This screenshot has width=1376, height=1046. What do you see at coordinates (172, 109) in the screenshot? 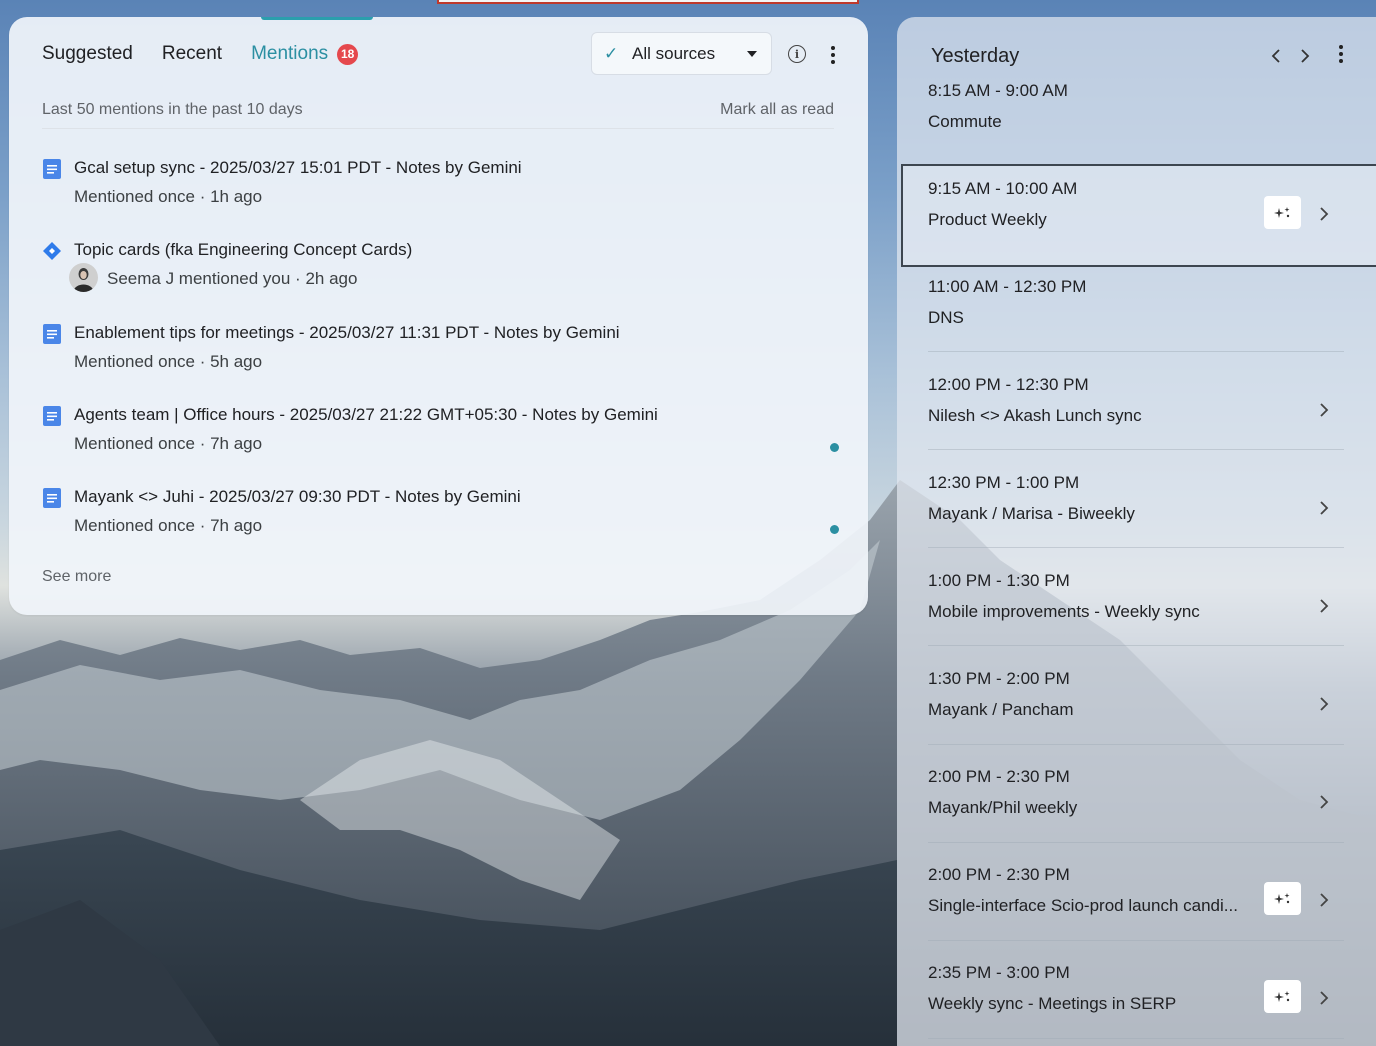
I see `mentions-summary: Last 50 mentions in the past 10 days` at bounding box center [172, 109].